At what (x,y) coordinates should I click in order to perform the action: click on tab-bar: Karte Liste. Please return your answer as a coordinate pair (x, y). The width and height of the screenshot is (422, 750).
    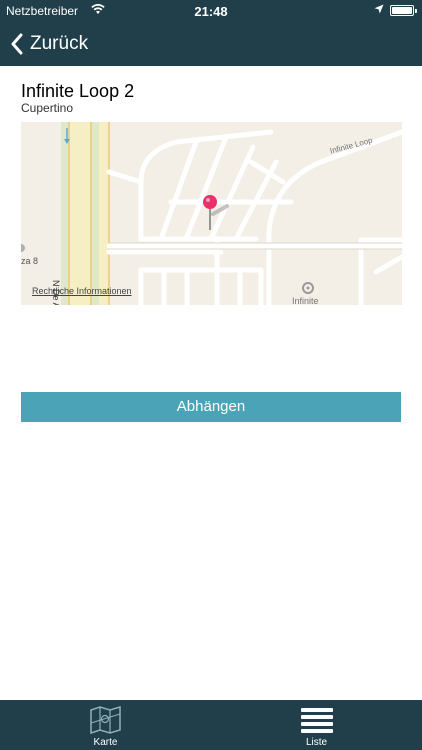
    Looking at the image, I should click on (211, 725).